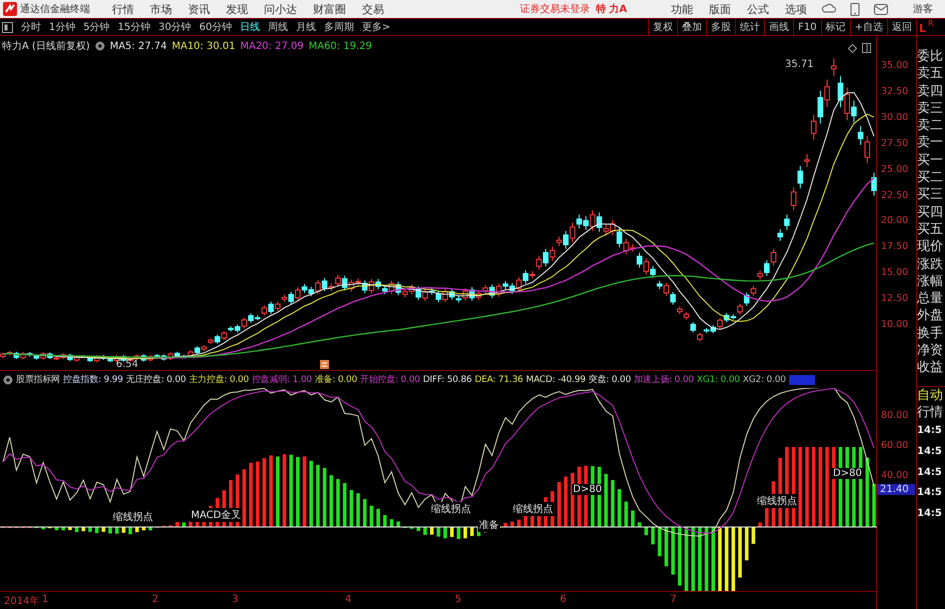 This screenshot has height=609, width=945. Describe the element at coordinates (930, 177) in the screenshot. I see `quote-field-label: 买二` at that location.